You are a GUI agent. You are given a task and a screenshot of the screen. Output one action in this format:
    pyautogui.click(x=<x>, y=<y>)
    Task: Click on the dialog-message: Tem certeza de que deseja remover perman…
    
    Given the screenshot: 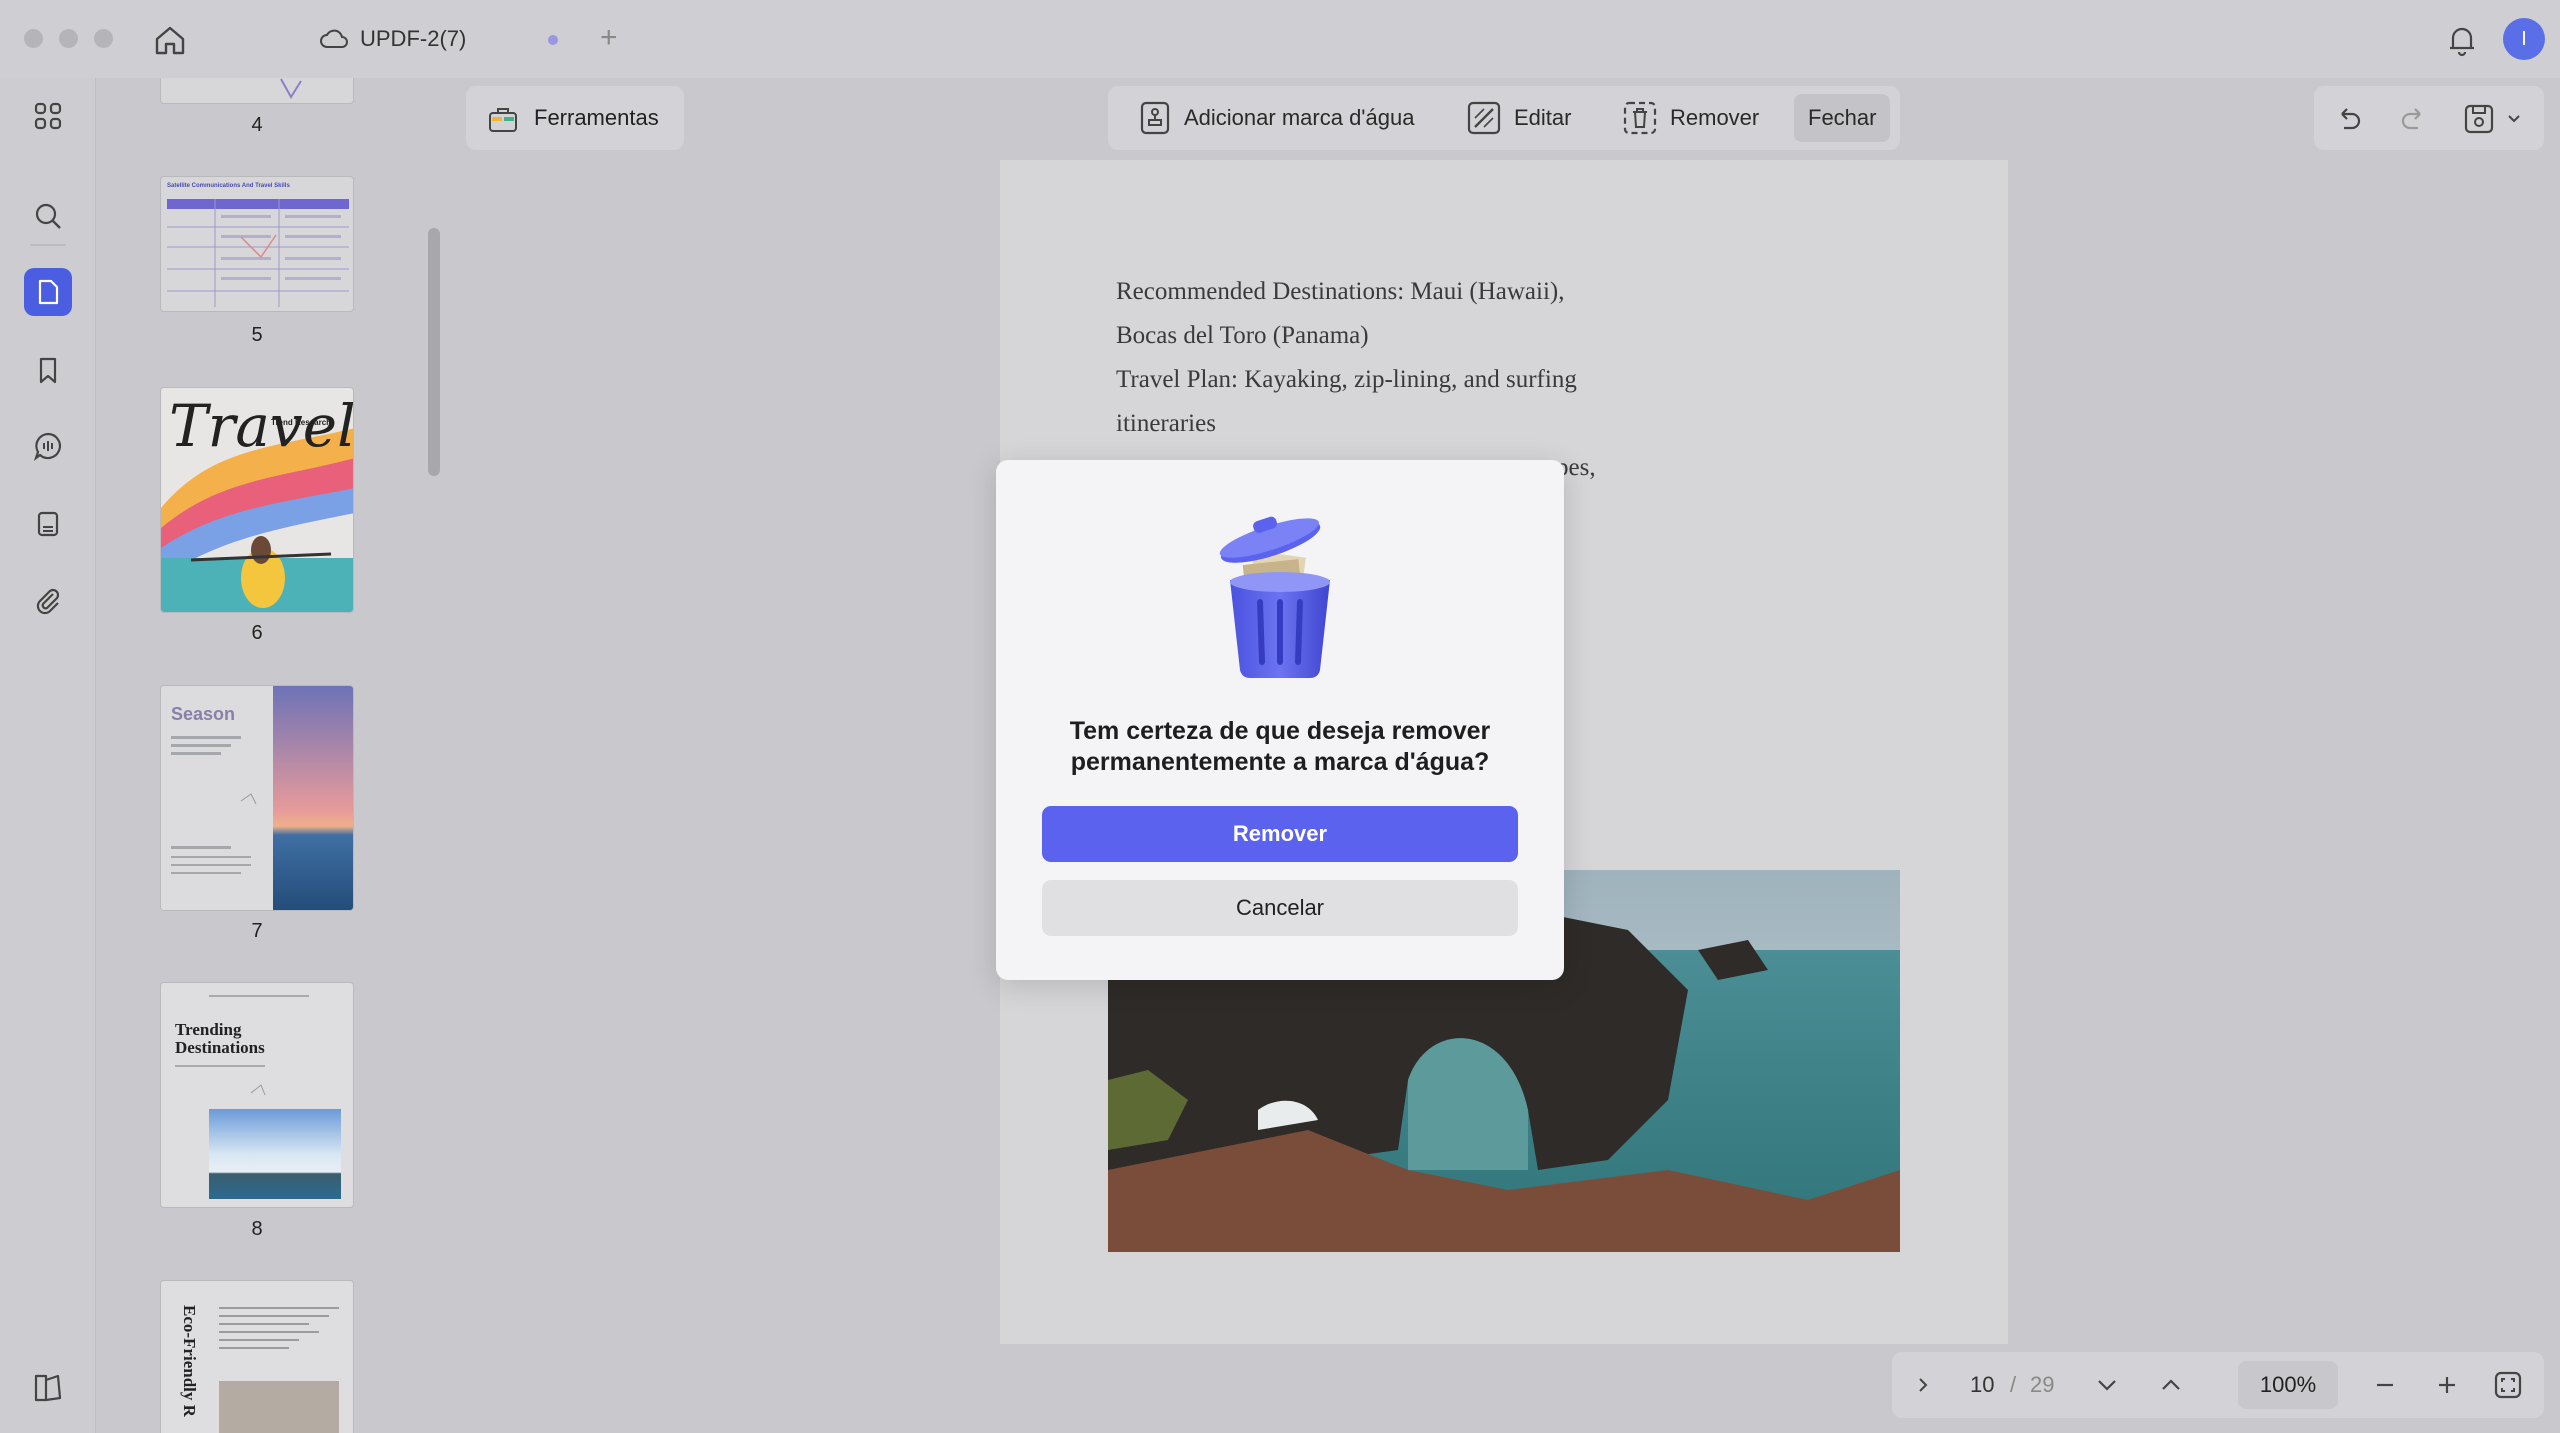 What is the action you would take?
    pyautogui.click(x=1280, y=747)
    